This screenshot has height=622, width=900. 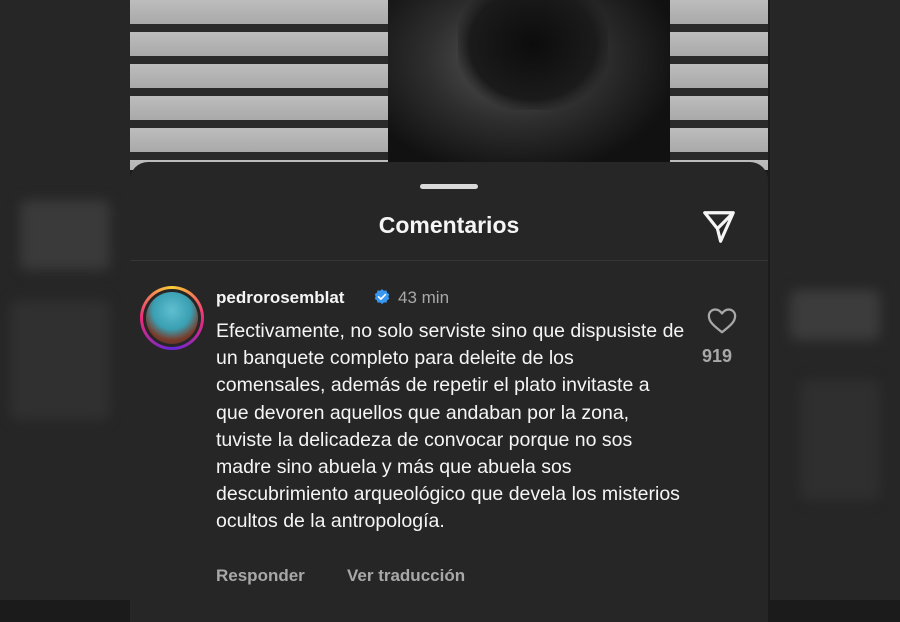 I want to click on reply-button: Responder, so click(x=260, y=576).